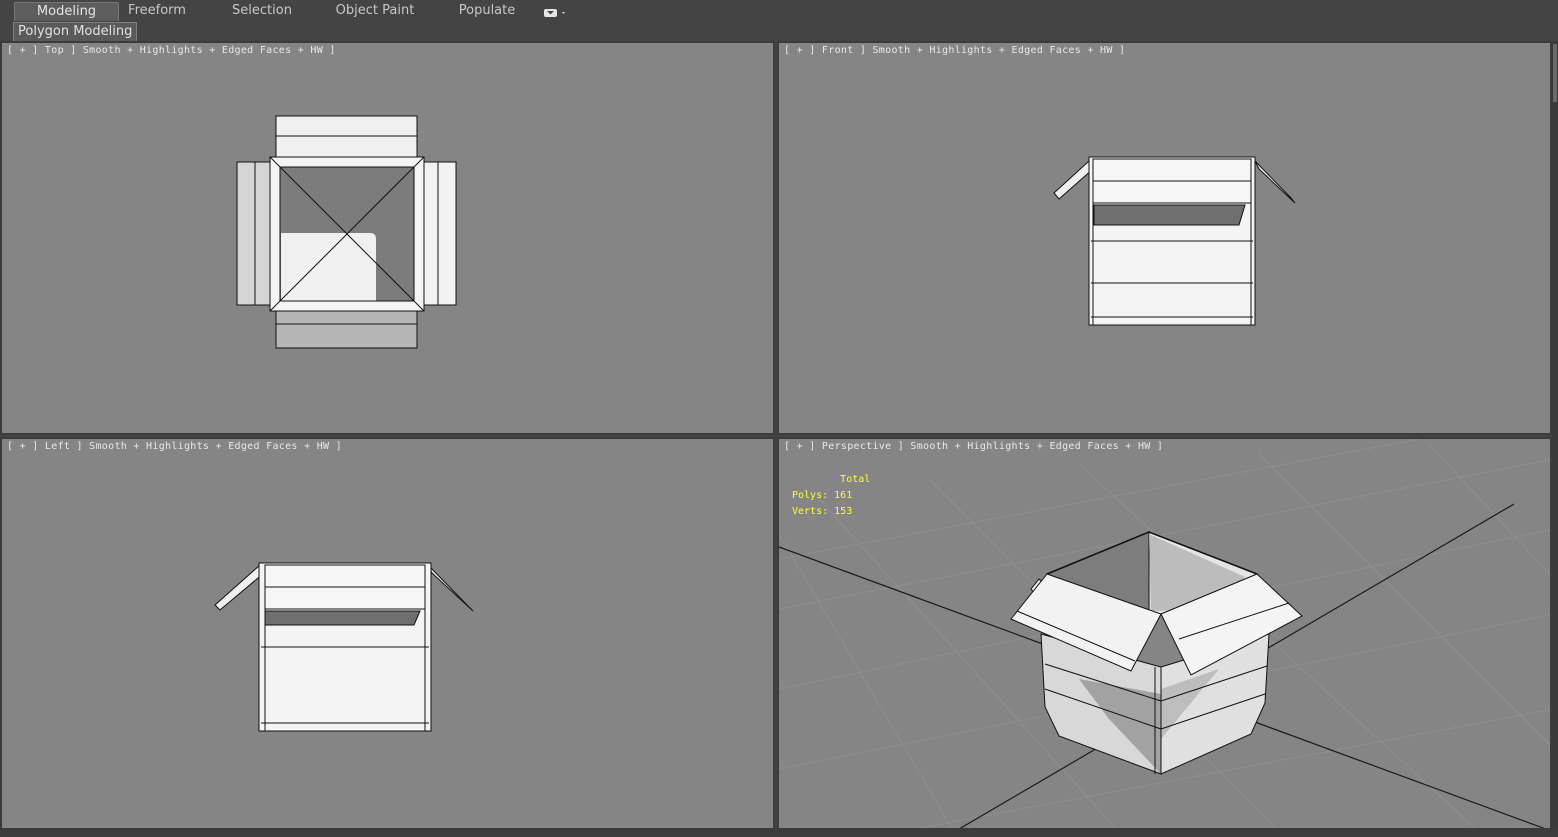 Image resolution: width=1558 pixels, height=837 pixels. Describe the element at coordinates (1555, 439) in the screenshot. I see `right-panel-edge` at that location.